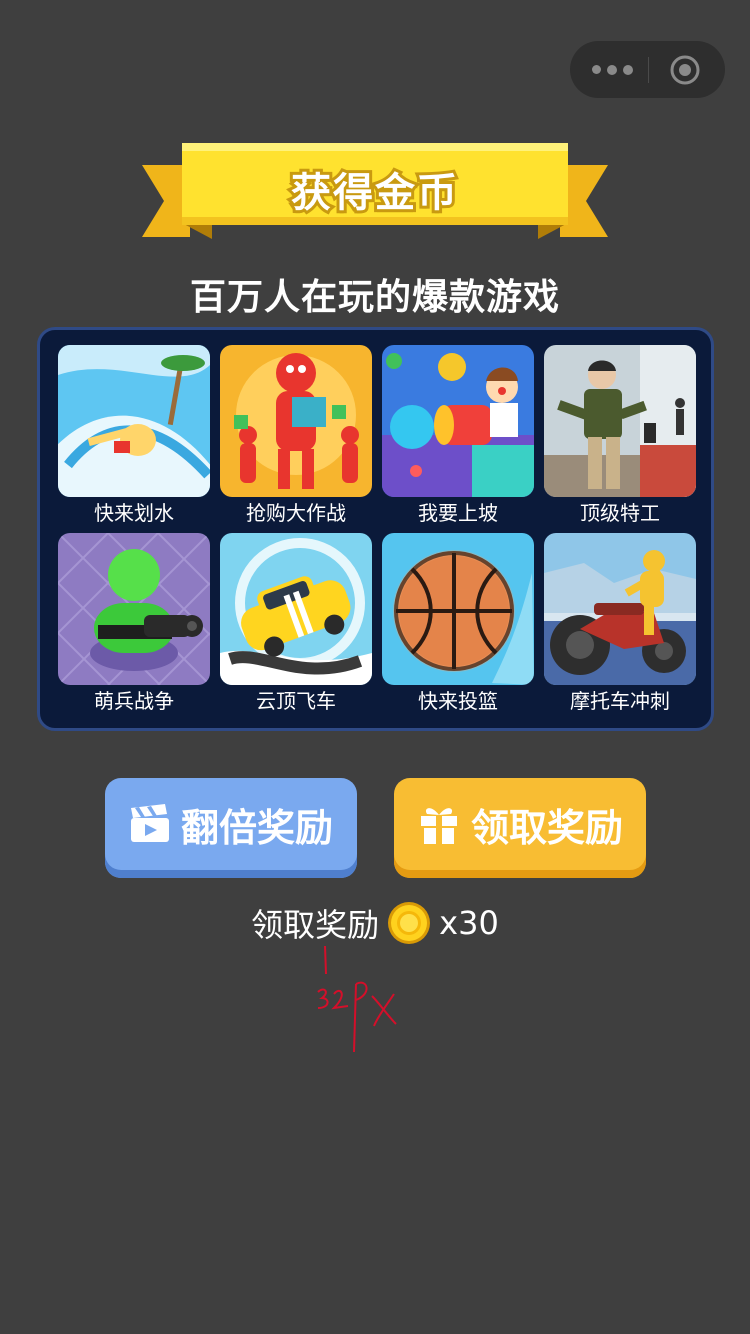 This screenshot has width=750, height=1334. What do you see at coordinates (620, 609) in the screenshot?
I see `motorbike-icon` at bounding box center [620, 609].